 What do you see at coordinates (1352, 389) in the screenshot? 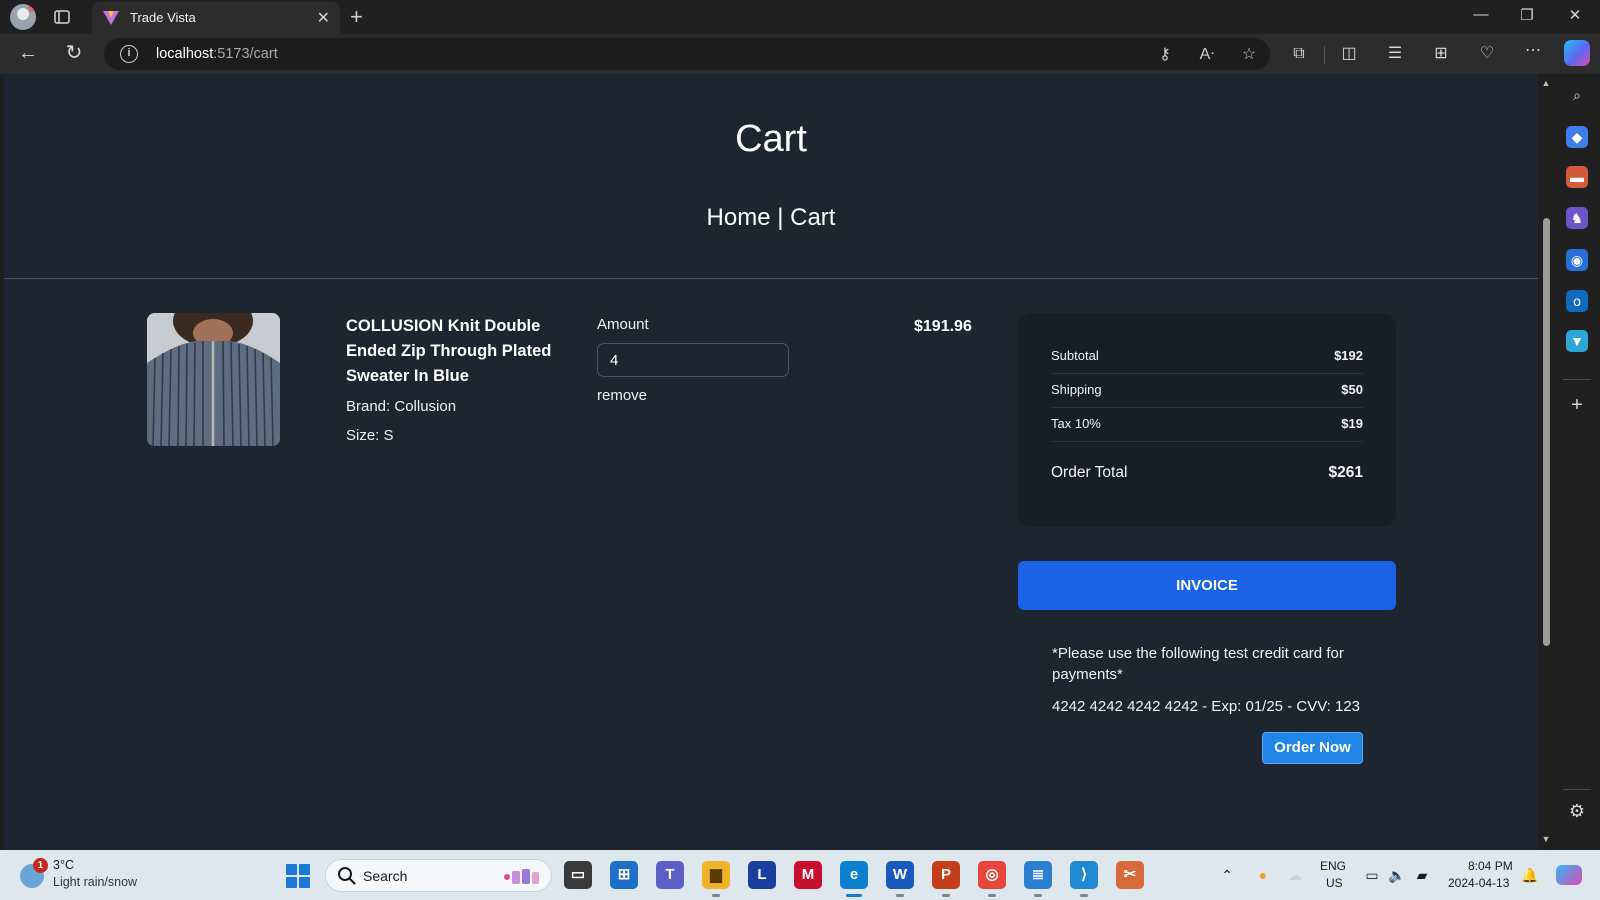
I see `shipping-value: $50` at bounding box center [1352, 389].